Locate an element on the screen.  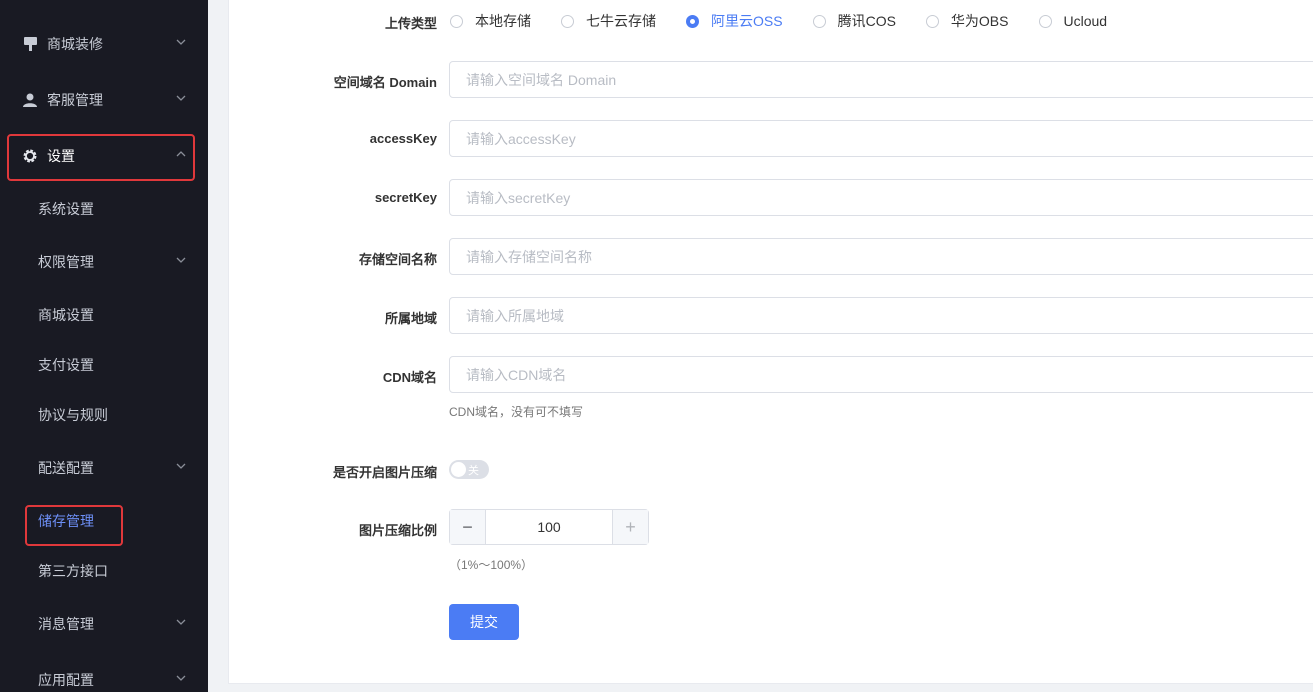
increase-button: + is located at coordinates (630, 527).